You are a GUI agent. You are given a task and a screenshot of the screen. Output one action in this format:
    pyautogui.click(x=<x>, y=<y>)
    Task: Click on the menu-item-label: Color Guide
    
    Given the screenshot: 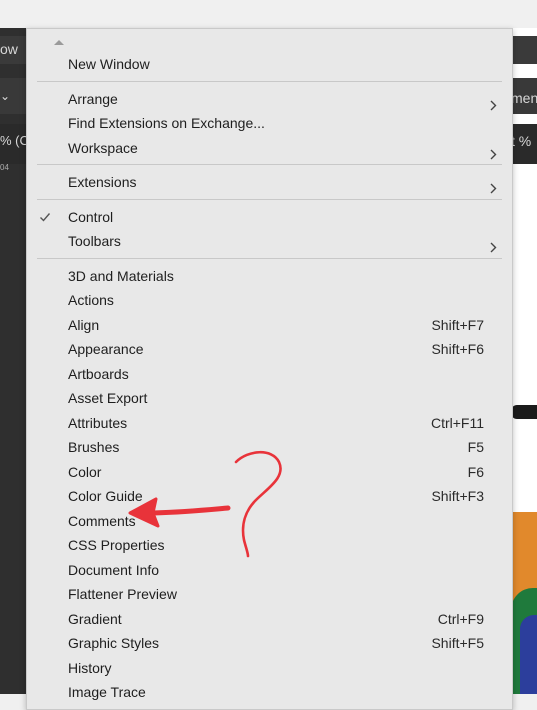 What is the action you would take?
    pyautogui.click(x=105, y=496)
    